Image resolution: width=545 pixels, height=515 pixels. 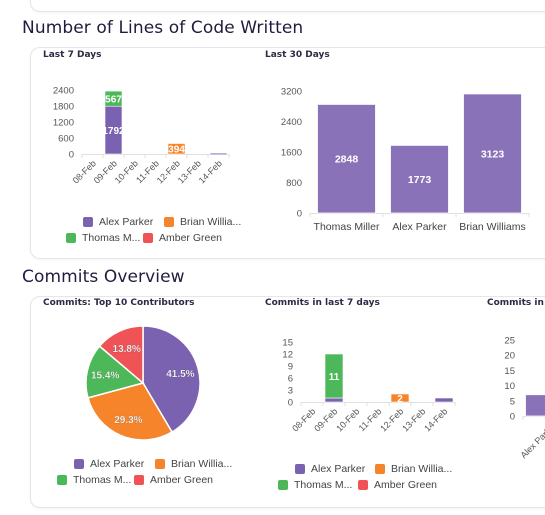 What do you see at coordinates (493, 154) in the screenshot?
I see `data-label: 3123` at bounding box center [493, 154].